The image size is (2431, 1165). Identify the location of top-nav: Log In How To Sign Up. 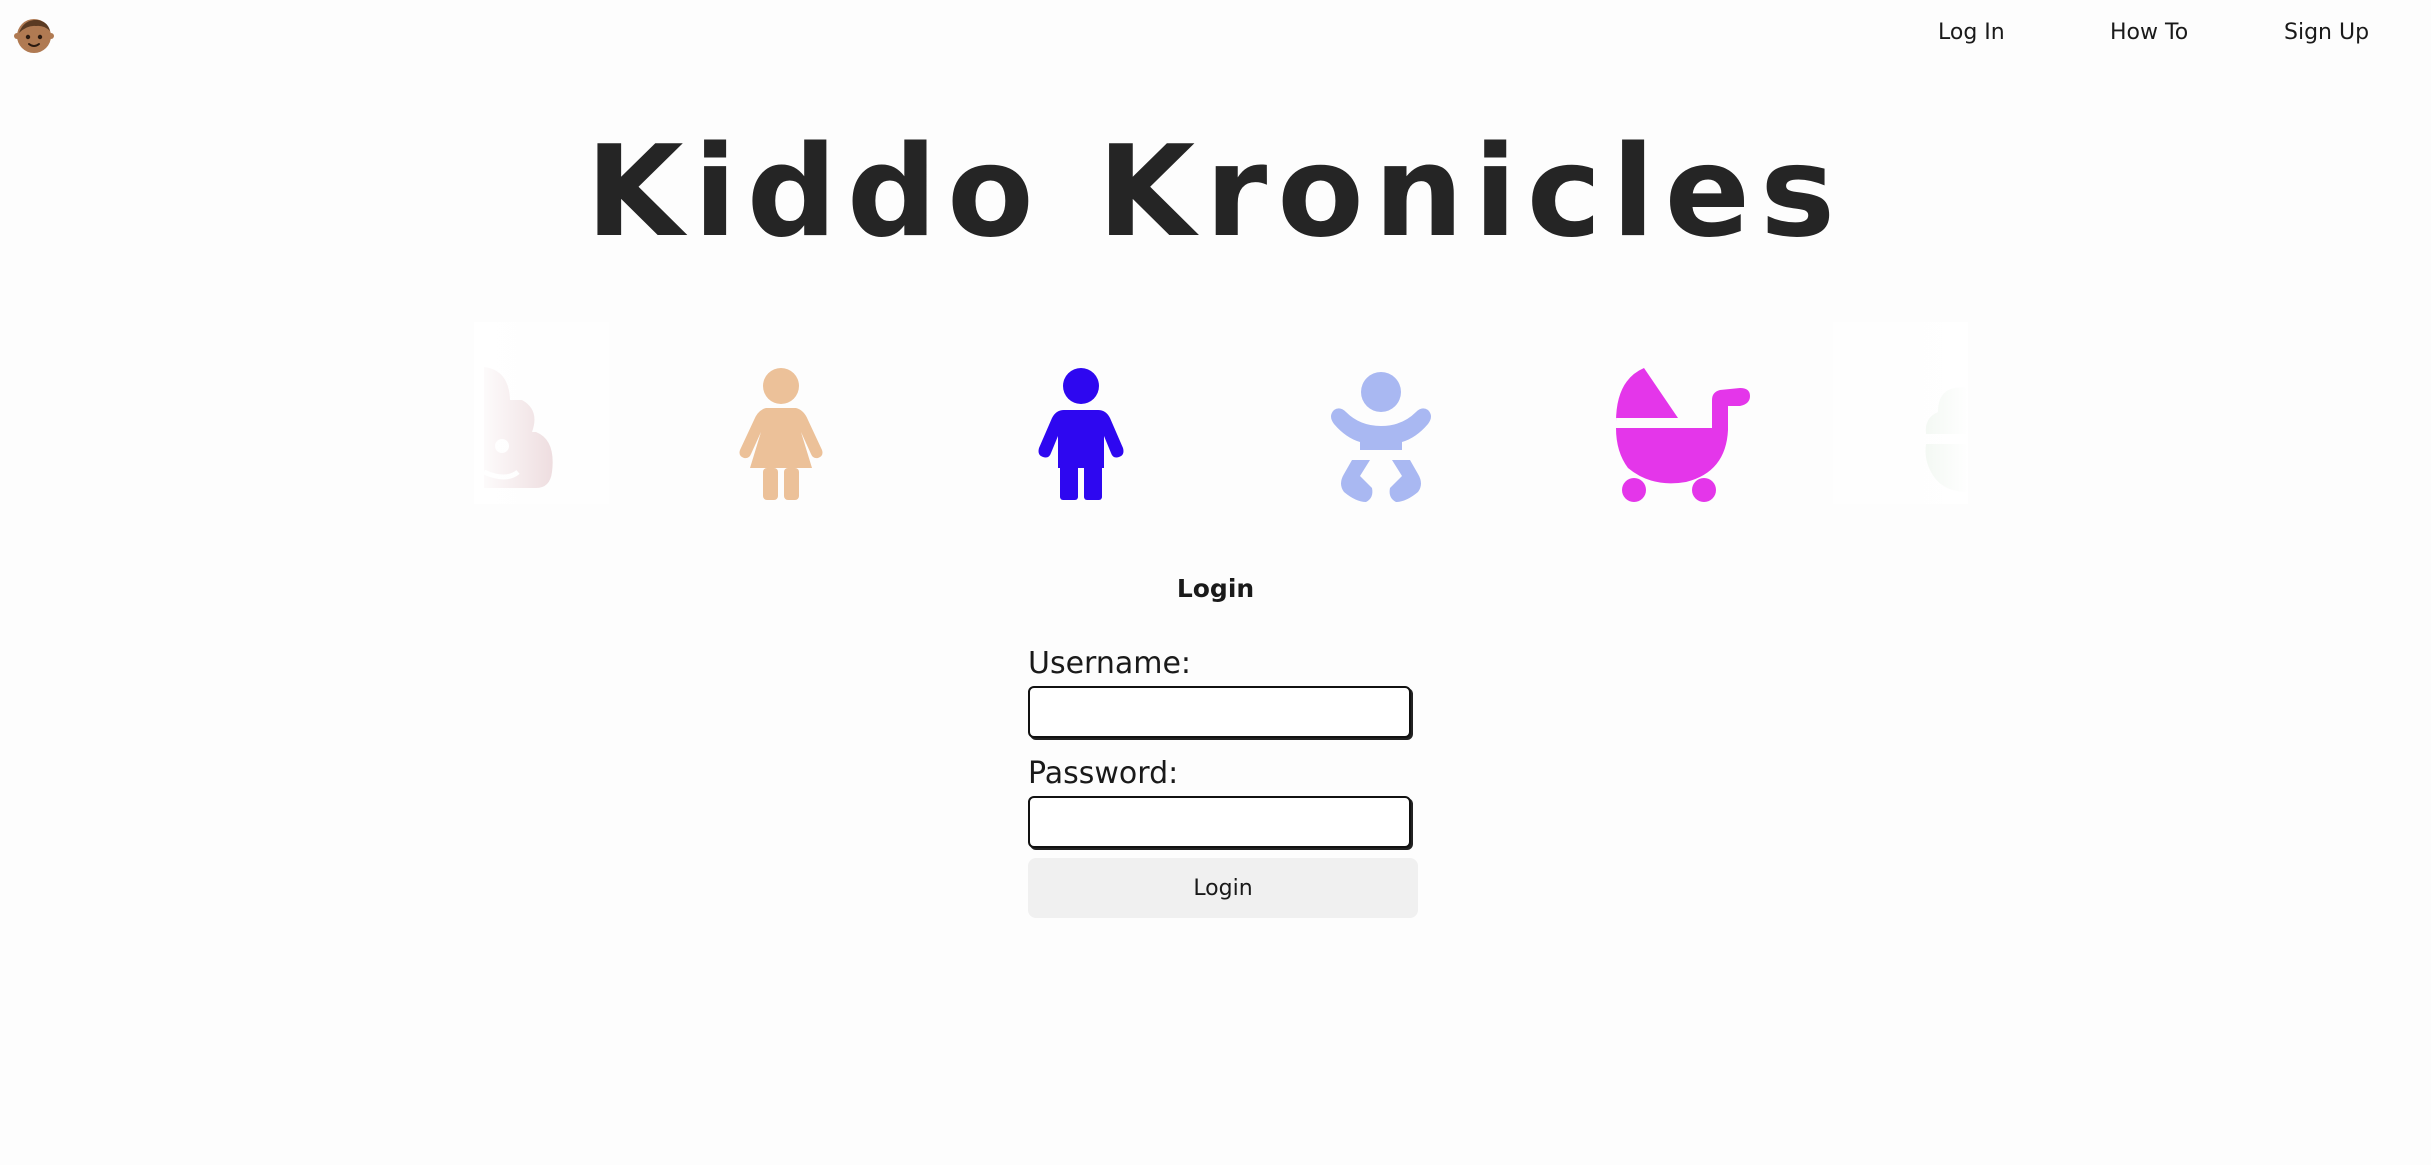
(2184, 36).